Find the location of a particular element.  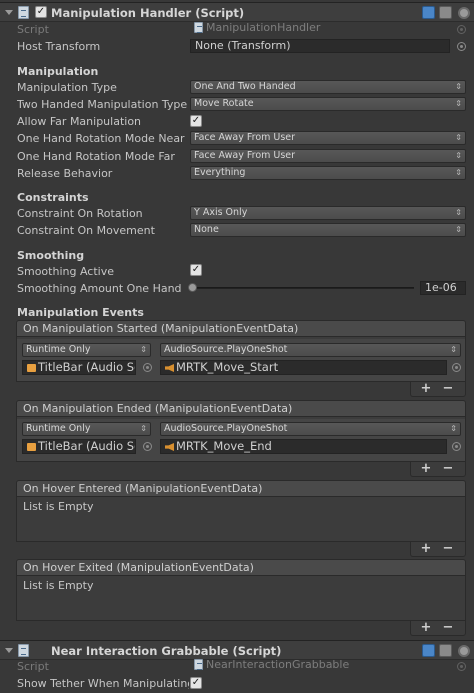

section-smoothing: Smoothing is located at coordinates (51, 255).